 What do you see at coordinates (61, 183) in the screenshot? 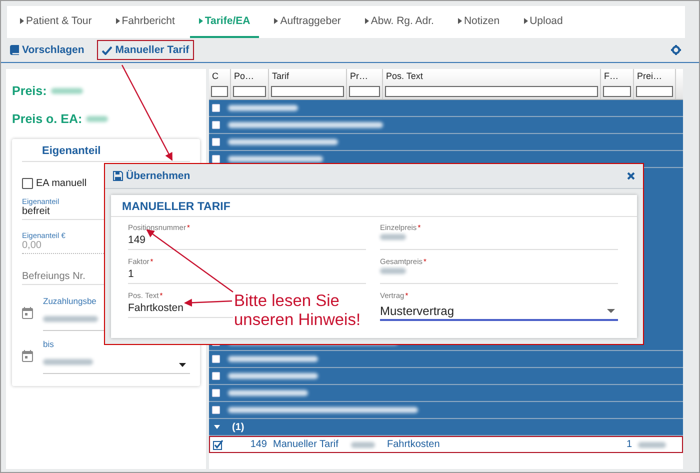
I see `checkbox-label: EA manuell` at bounding box center [61, 183].